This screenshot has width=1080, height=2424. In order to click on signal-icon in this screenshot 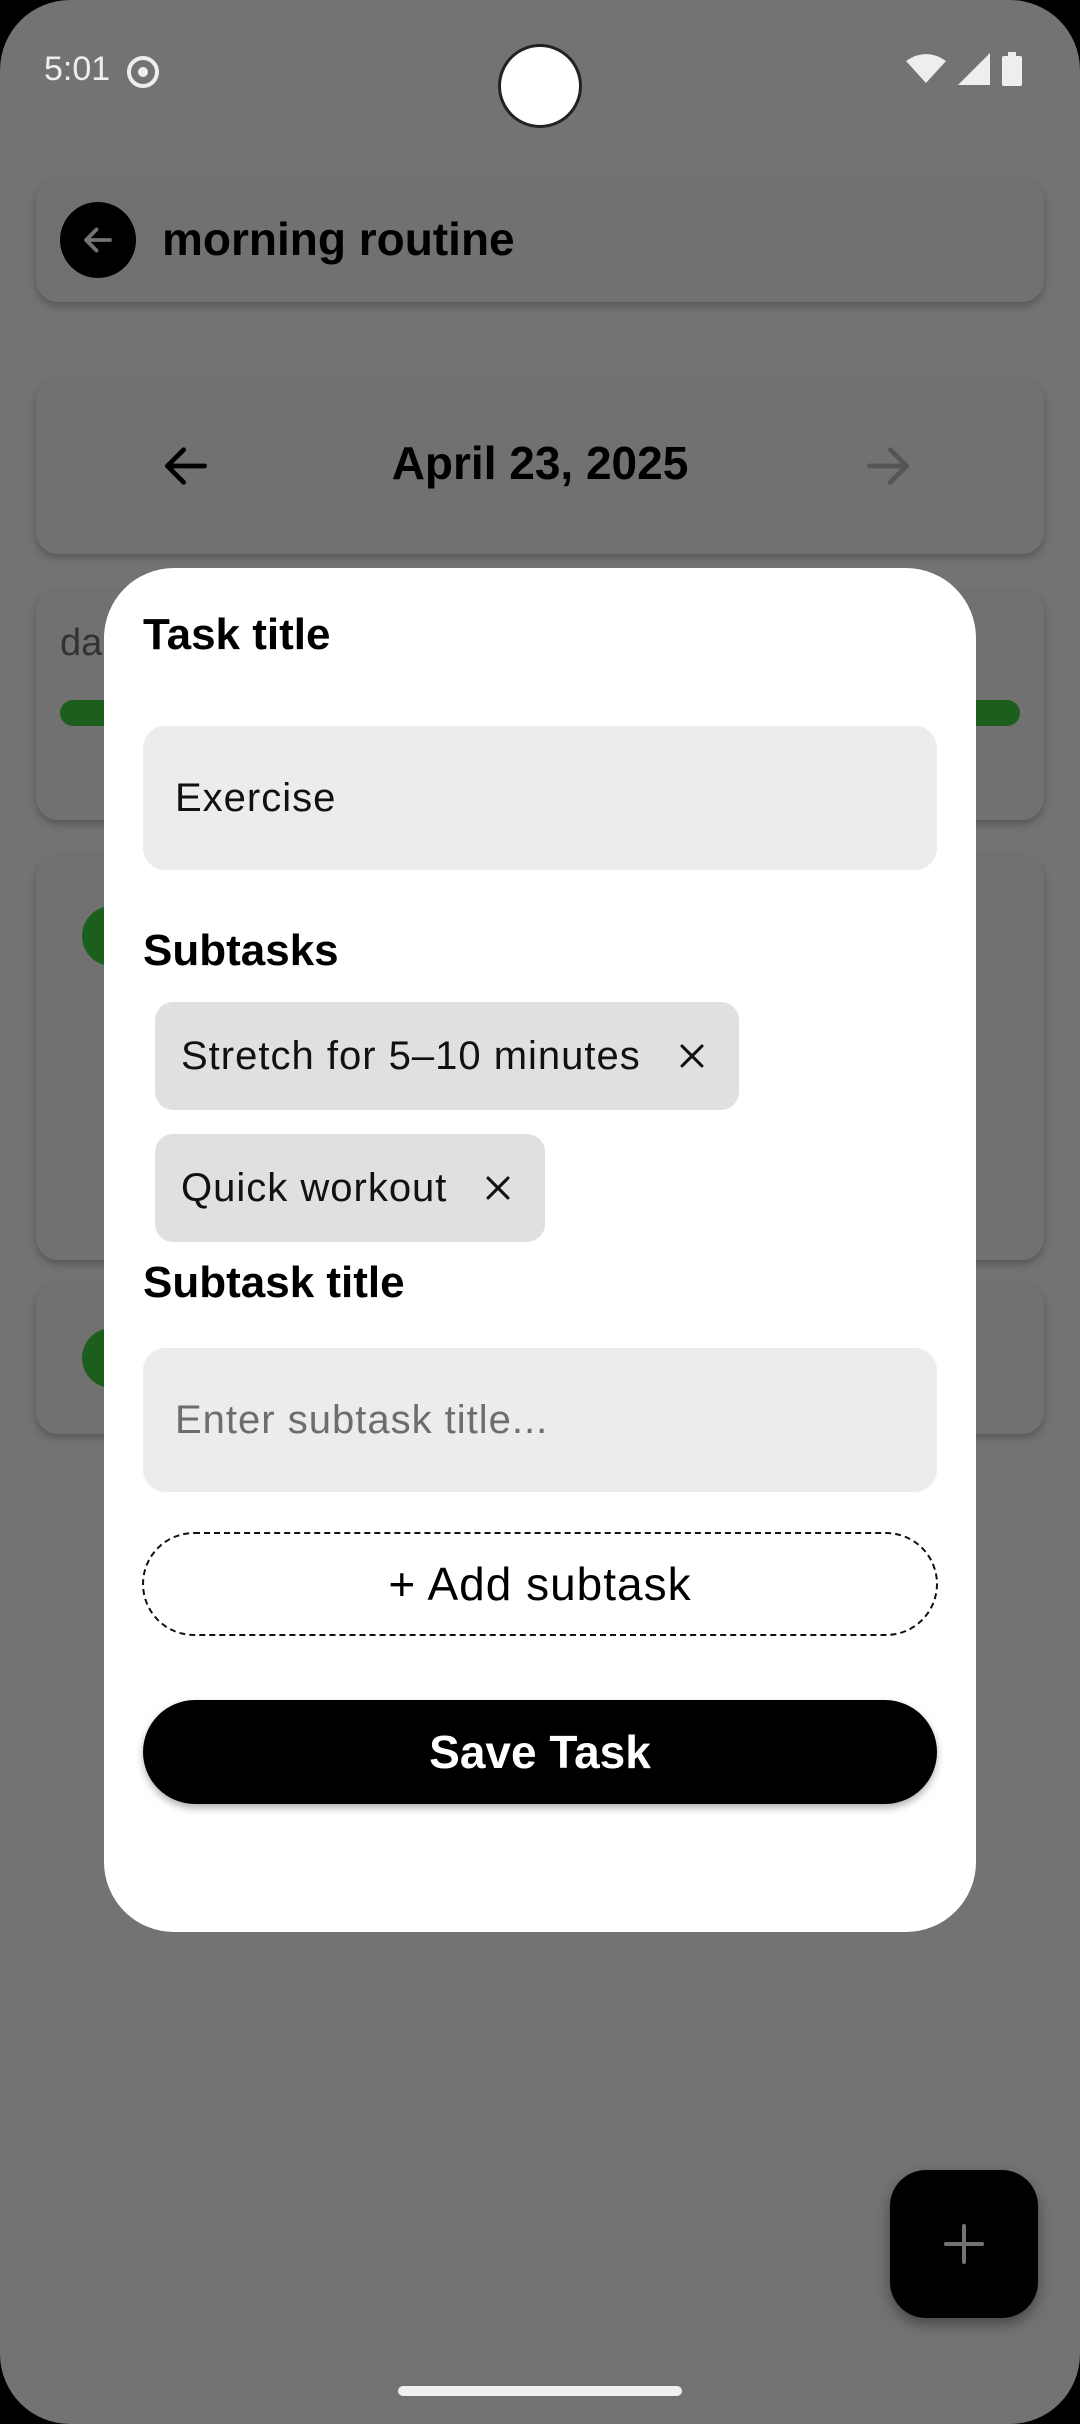, I will do `click(974, 69)`.